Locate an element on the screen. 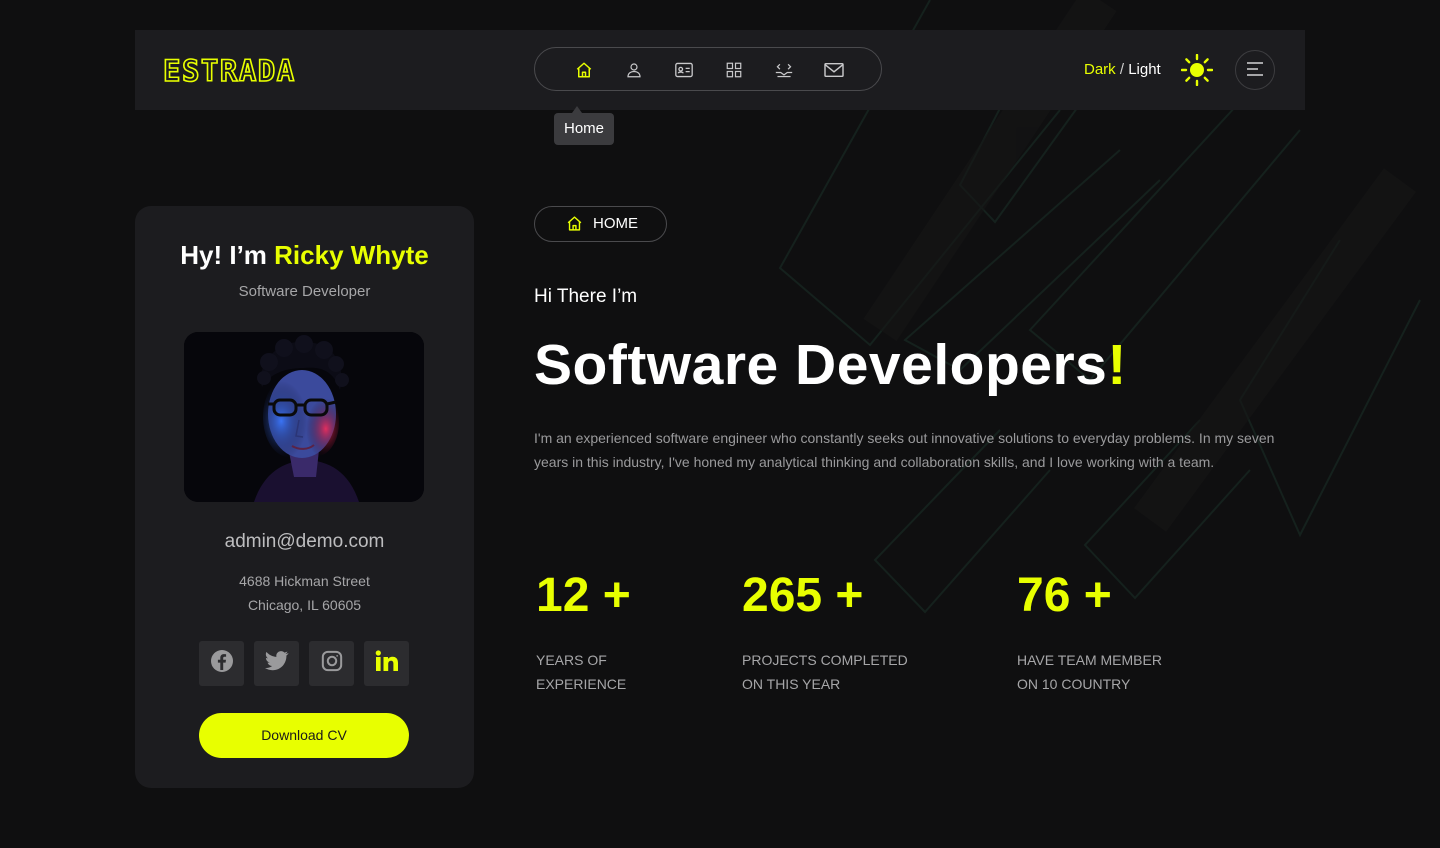  instagram-button is located at coordinates (331, 663).